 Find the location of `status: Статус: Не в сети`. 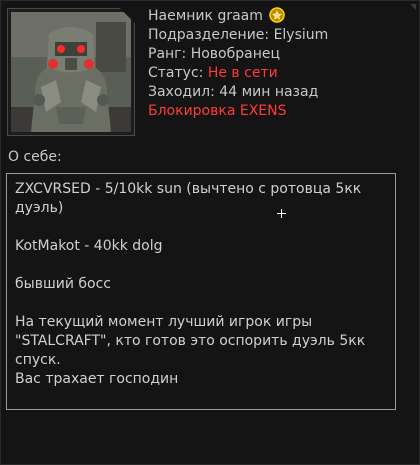

status: Статус: Не в сети is located at coordinates (238, 73).